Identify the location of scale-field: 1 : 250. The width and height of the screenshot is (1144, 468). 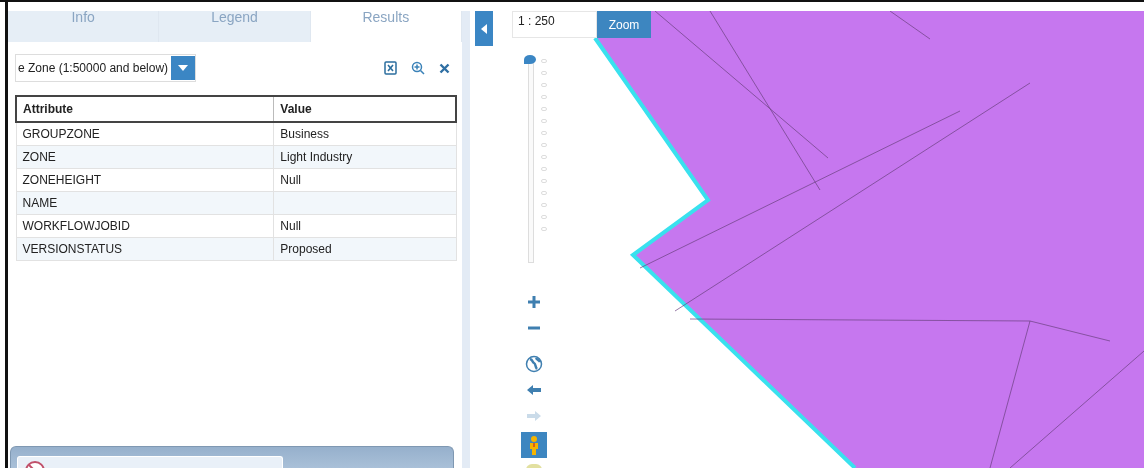
(554, 24).